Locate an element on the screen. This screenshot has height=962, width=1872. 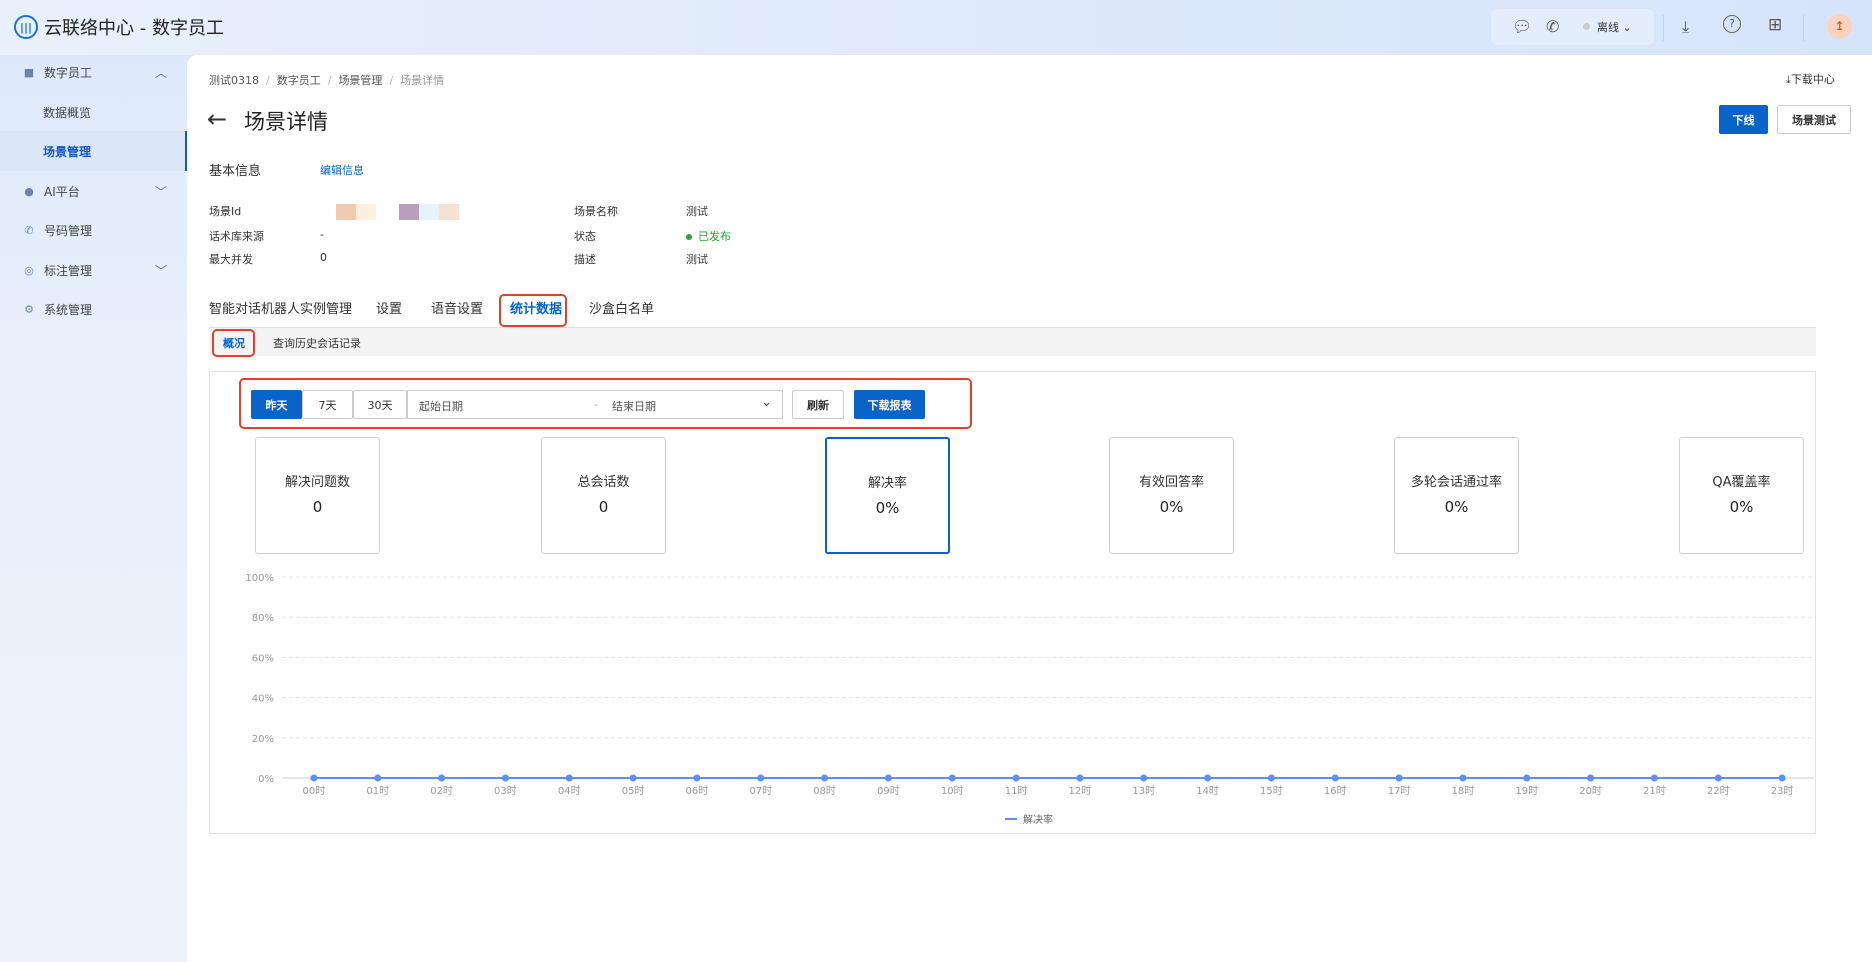
x-tick-label: 15时 is located at coordinates (1271, 791).